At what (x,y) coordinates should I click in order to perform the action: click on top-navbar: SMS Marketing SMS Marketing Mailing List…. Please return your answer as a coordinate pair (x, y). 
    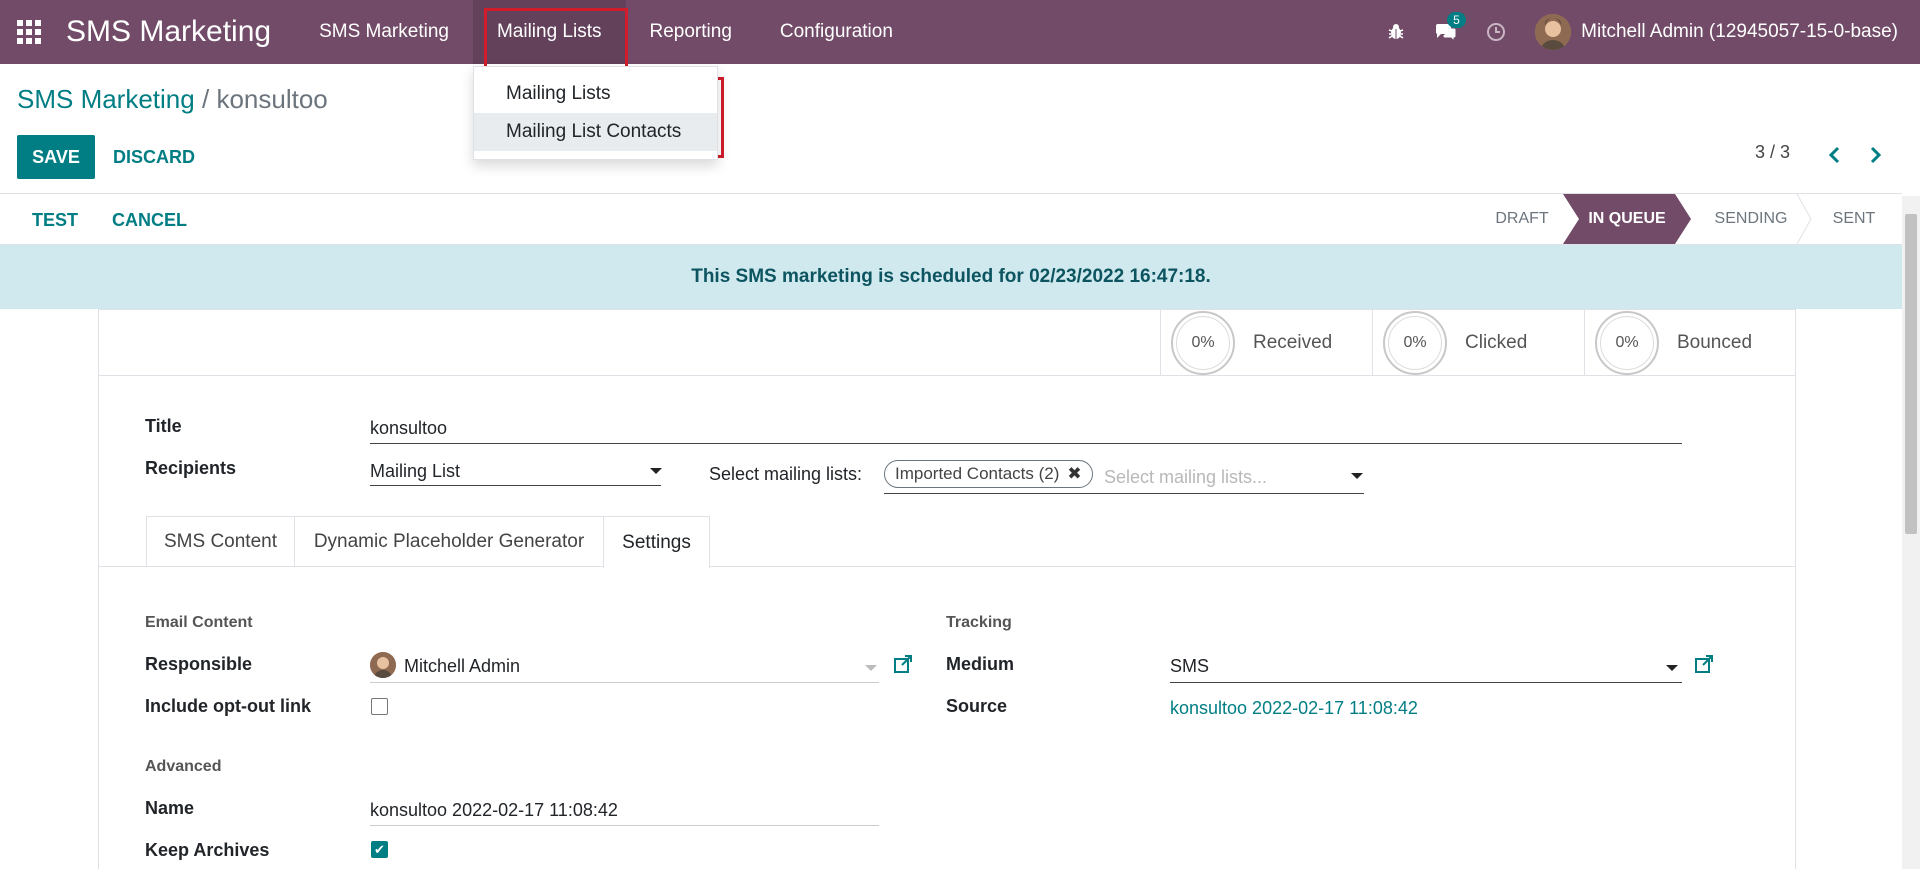
    Looking at the image, I should click on (960, 32).